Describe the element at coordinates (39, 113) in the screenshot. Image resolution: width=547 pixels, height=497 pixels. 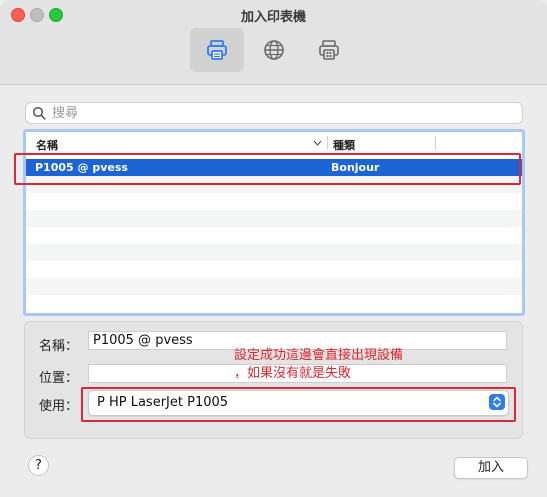
I see `search-icon` at that location.